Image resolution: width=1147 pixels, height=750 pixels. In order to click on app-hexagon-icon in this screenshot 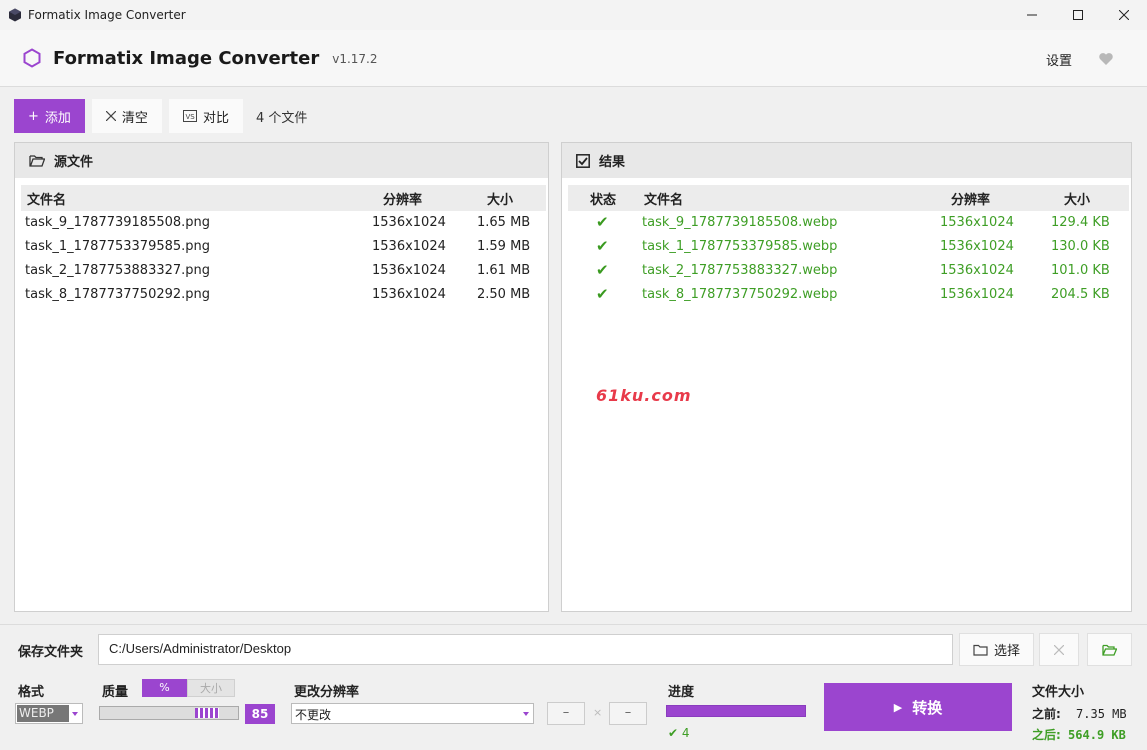, I will do `click(15, 15)`.